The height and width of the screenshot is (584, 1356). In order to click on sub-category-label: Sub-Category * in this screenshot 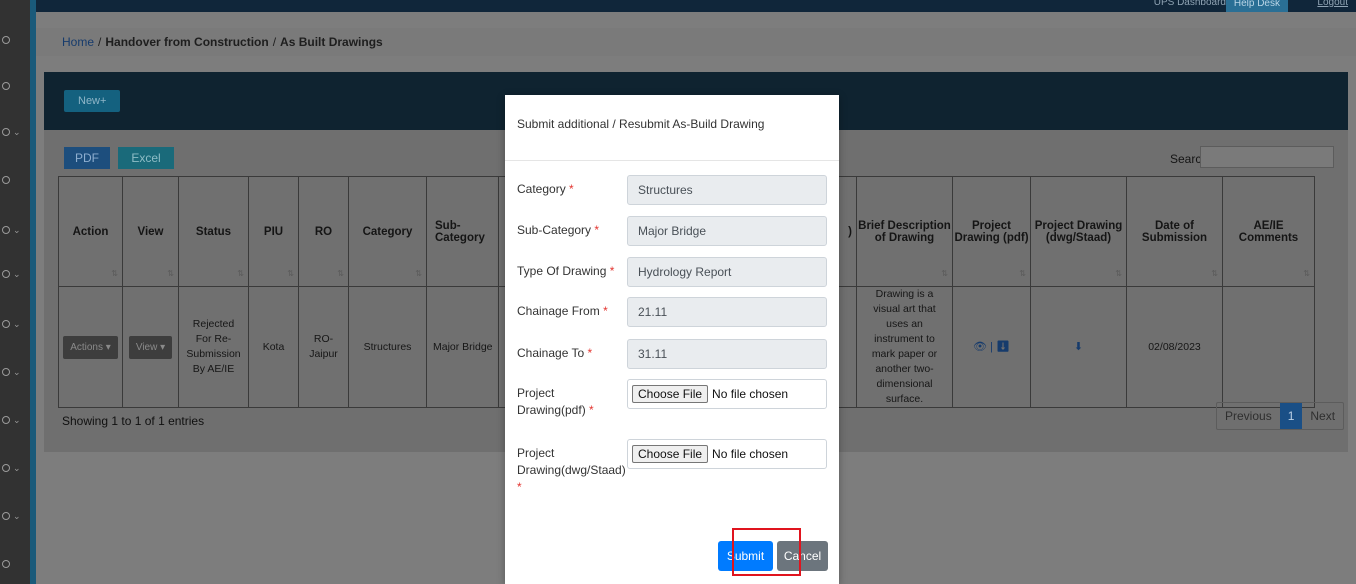, I will do `click(558, 230)`.